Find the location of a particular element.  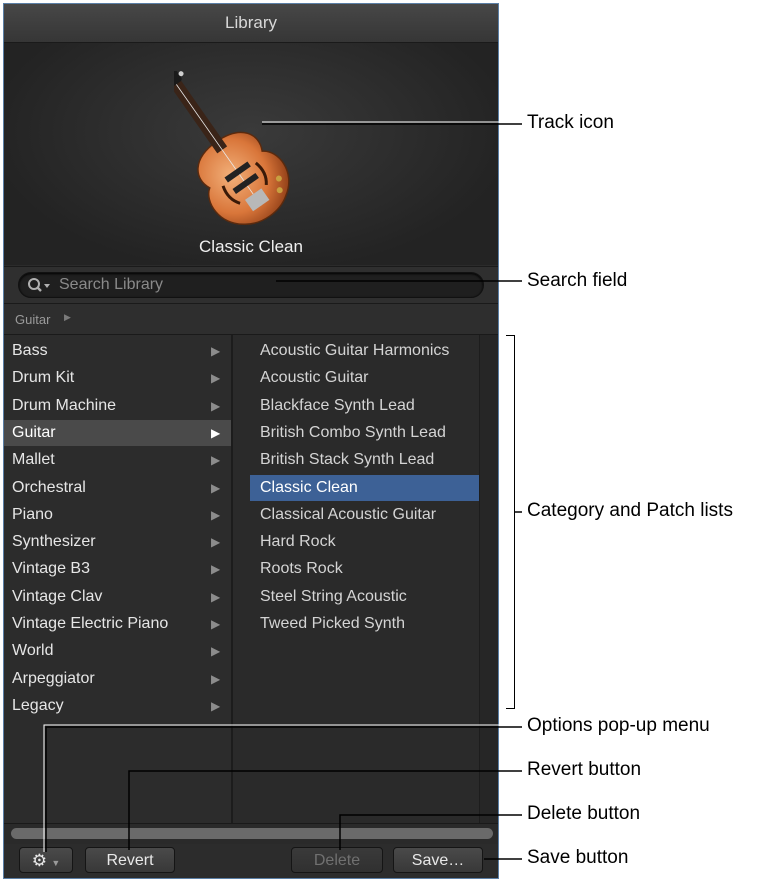

patch-label: British Stack Synth Lead is located at coordinates (347, 460).